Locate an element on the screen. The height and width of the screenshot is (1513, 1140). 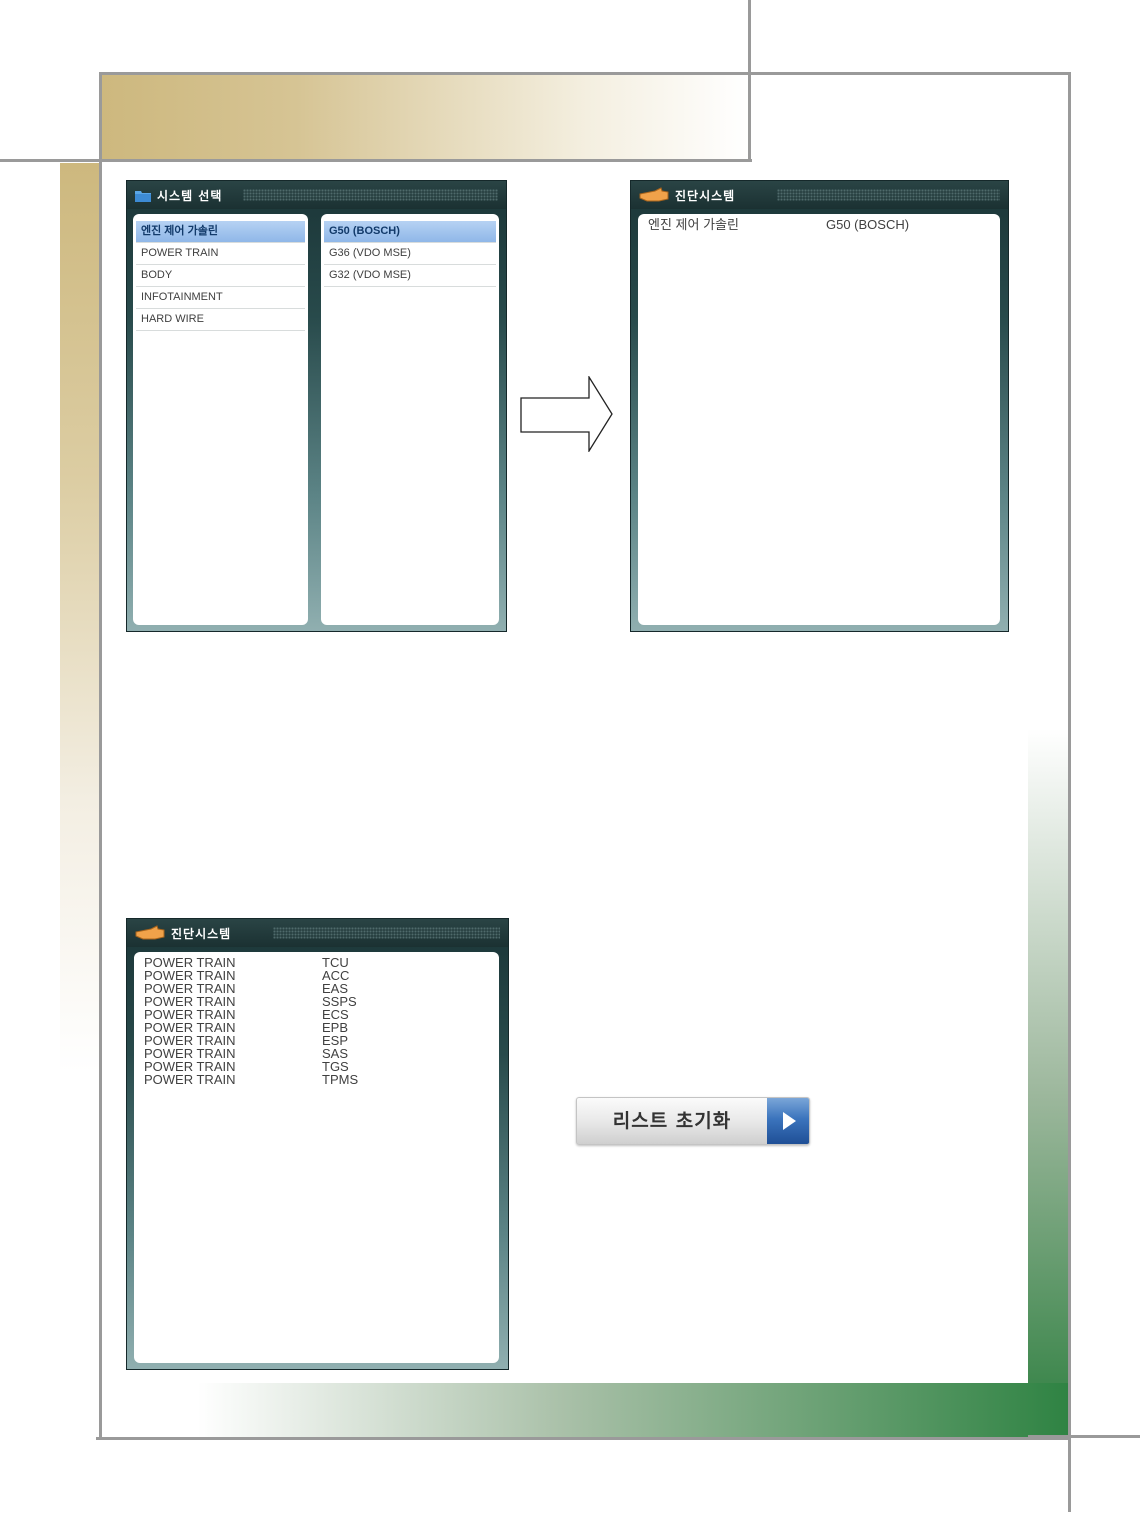
system-name: 엔진 제어 가솔린 is located at coordinates (693, 224).